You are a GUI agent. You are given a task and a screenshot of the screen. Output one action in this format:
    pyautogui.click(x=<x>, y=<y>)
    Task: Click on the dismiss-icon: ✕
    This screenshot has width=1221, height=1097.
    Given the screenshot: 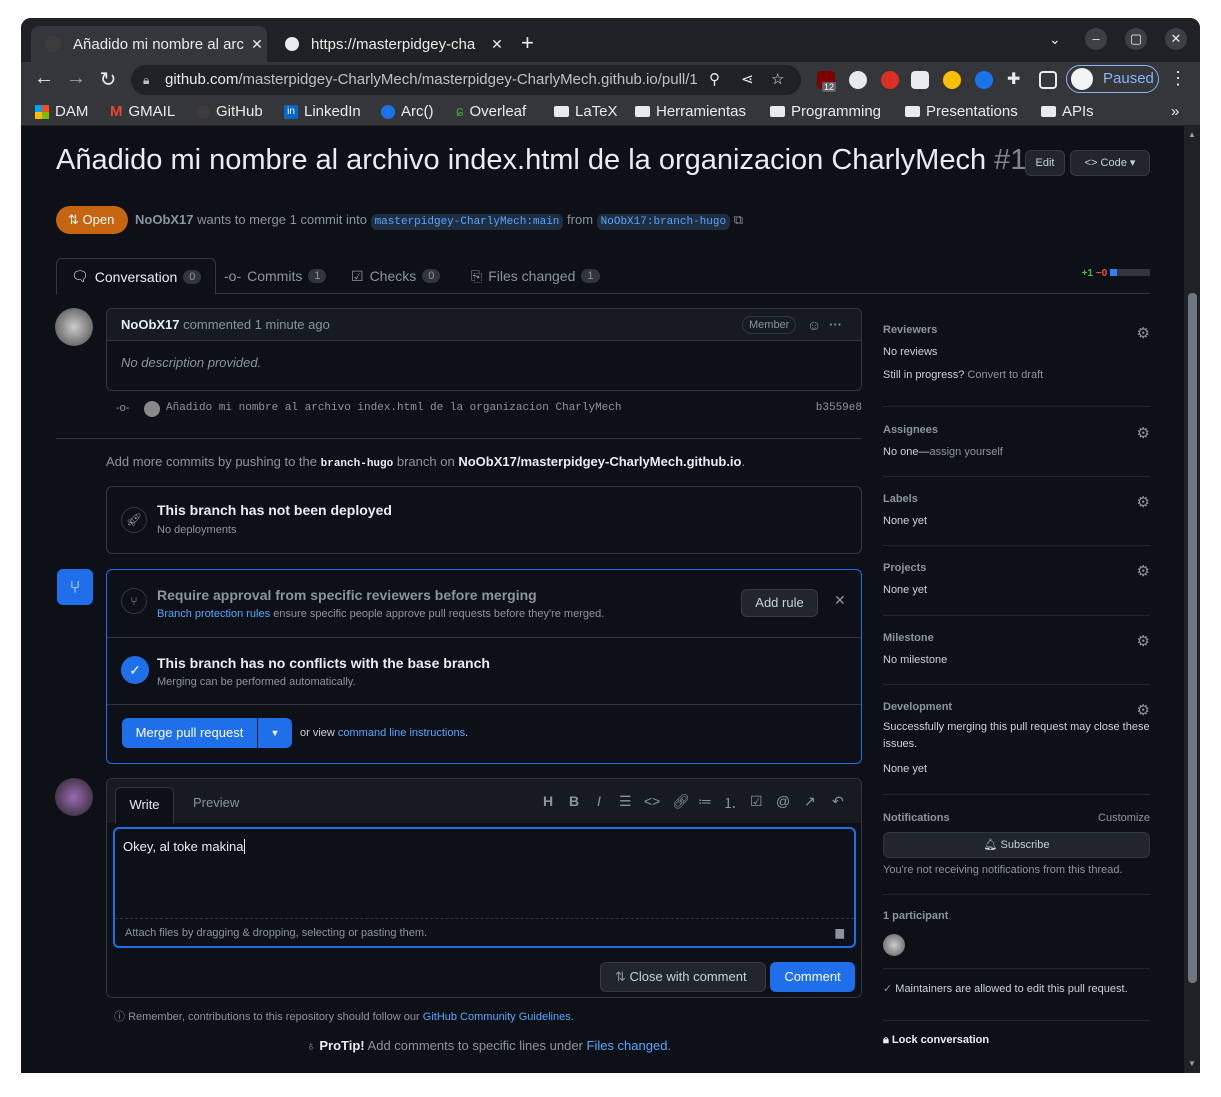 What is the action you would take?
    pyautogui.click(x=840, y=600)
    